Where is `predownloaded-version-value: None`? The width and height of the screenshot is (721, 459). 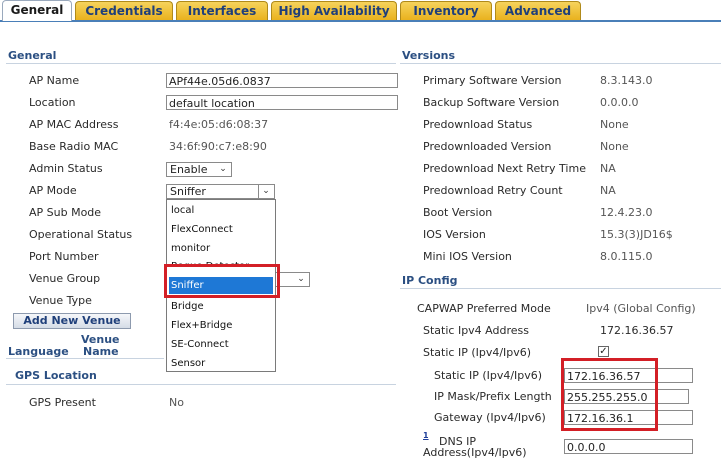 predownloaded-version-value: None is located at coordinates (614, 146).